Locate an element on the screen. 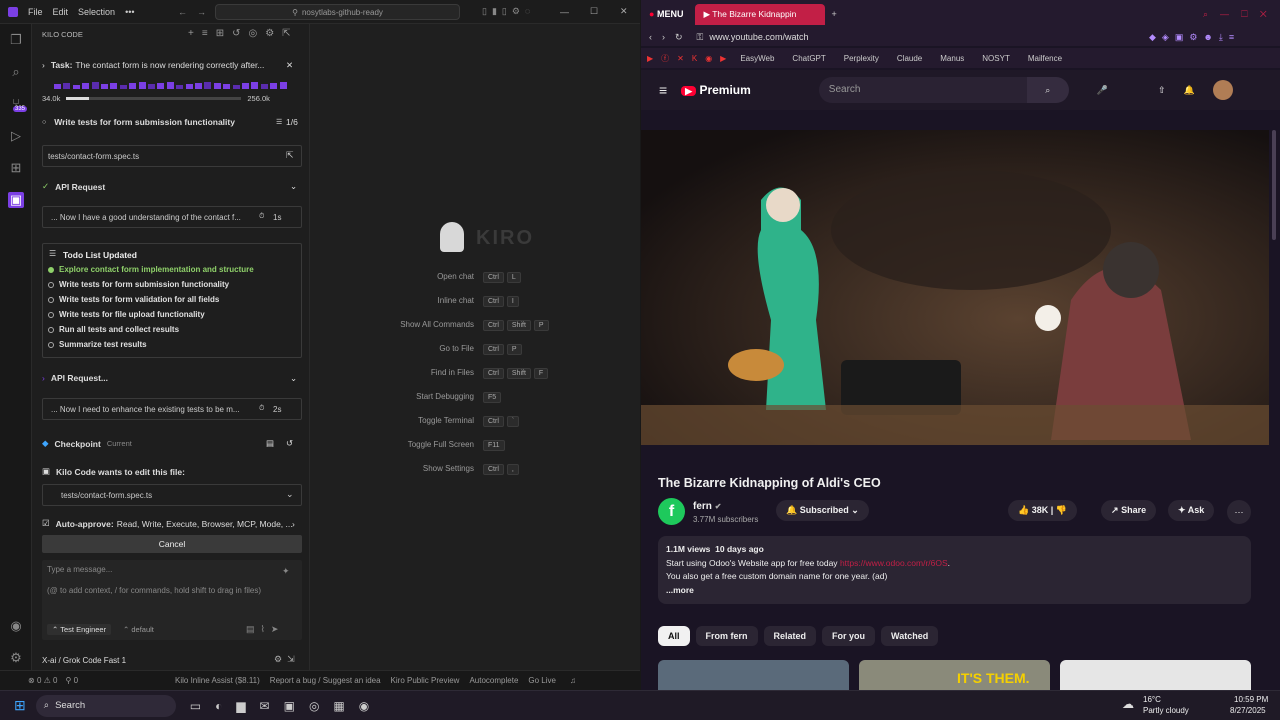 The image size is (1280, 720). bookmark-easyweb: EasyWeb is located at coordinates (757, 58).